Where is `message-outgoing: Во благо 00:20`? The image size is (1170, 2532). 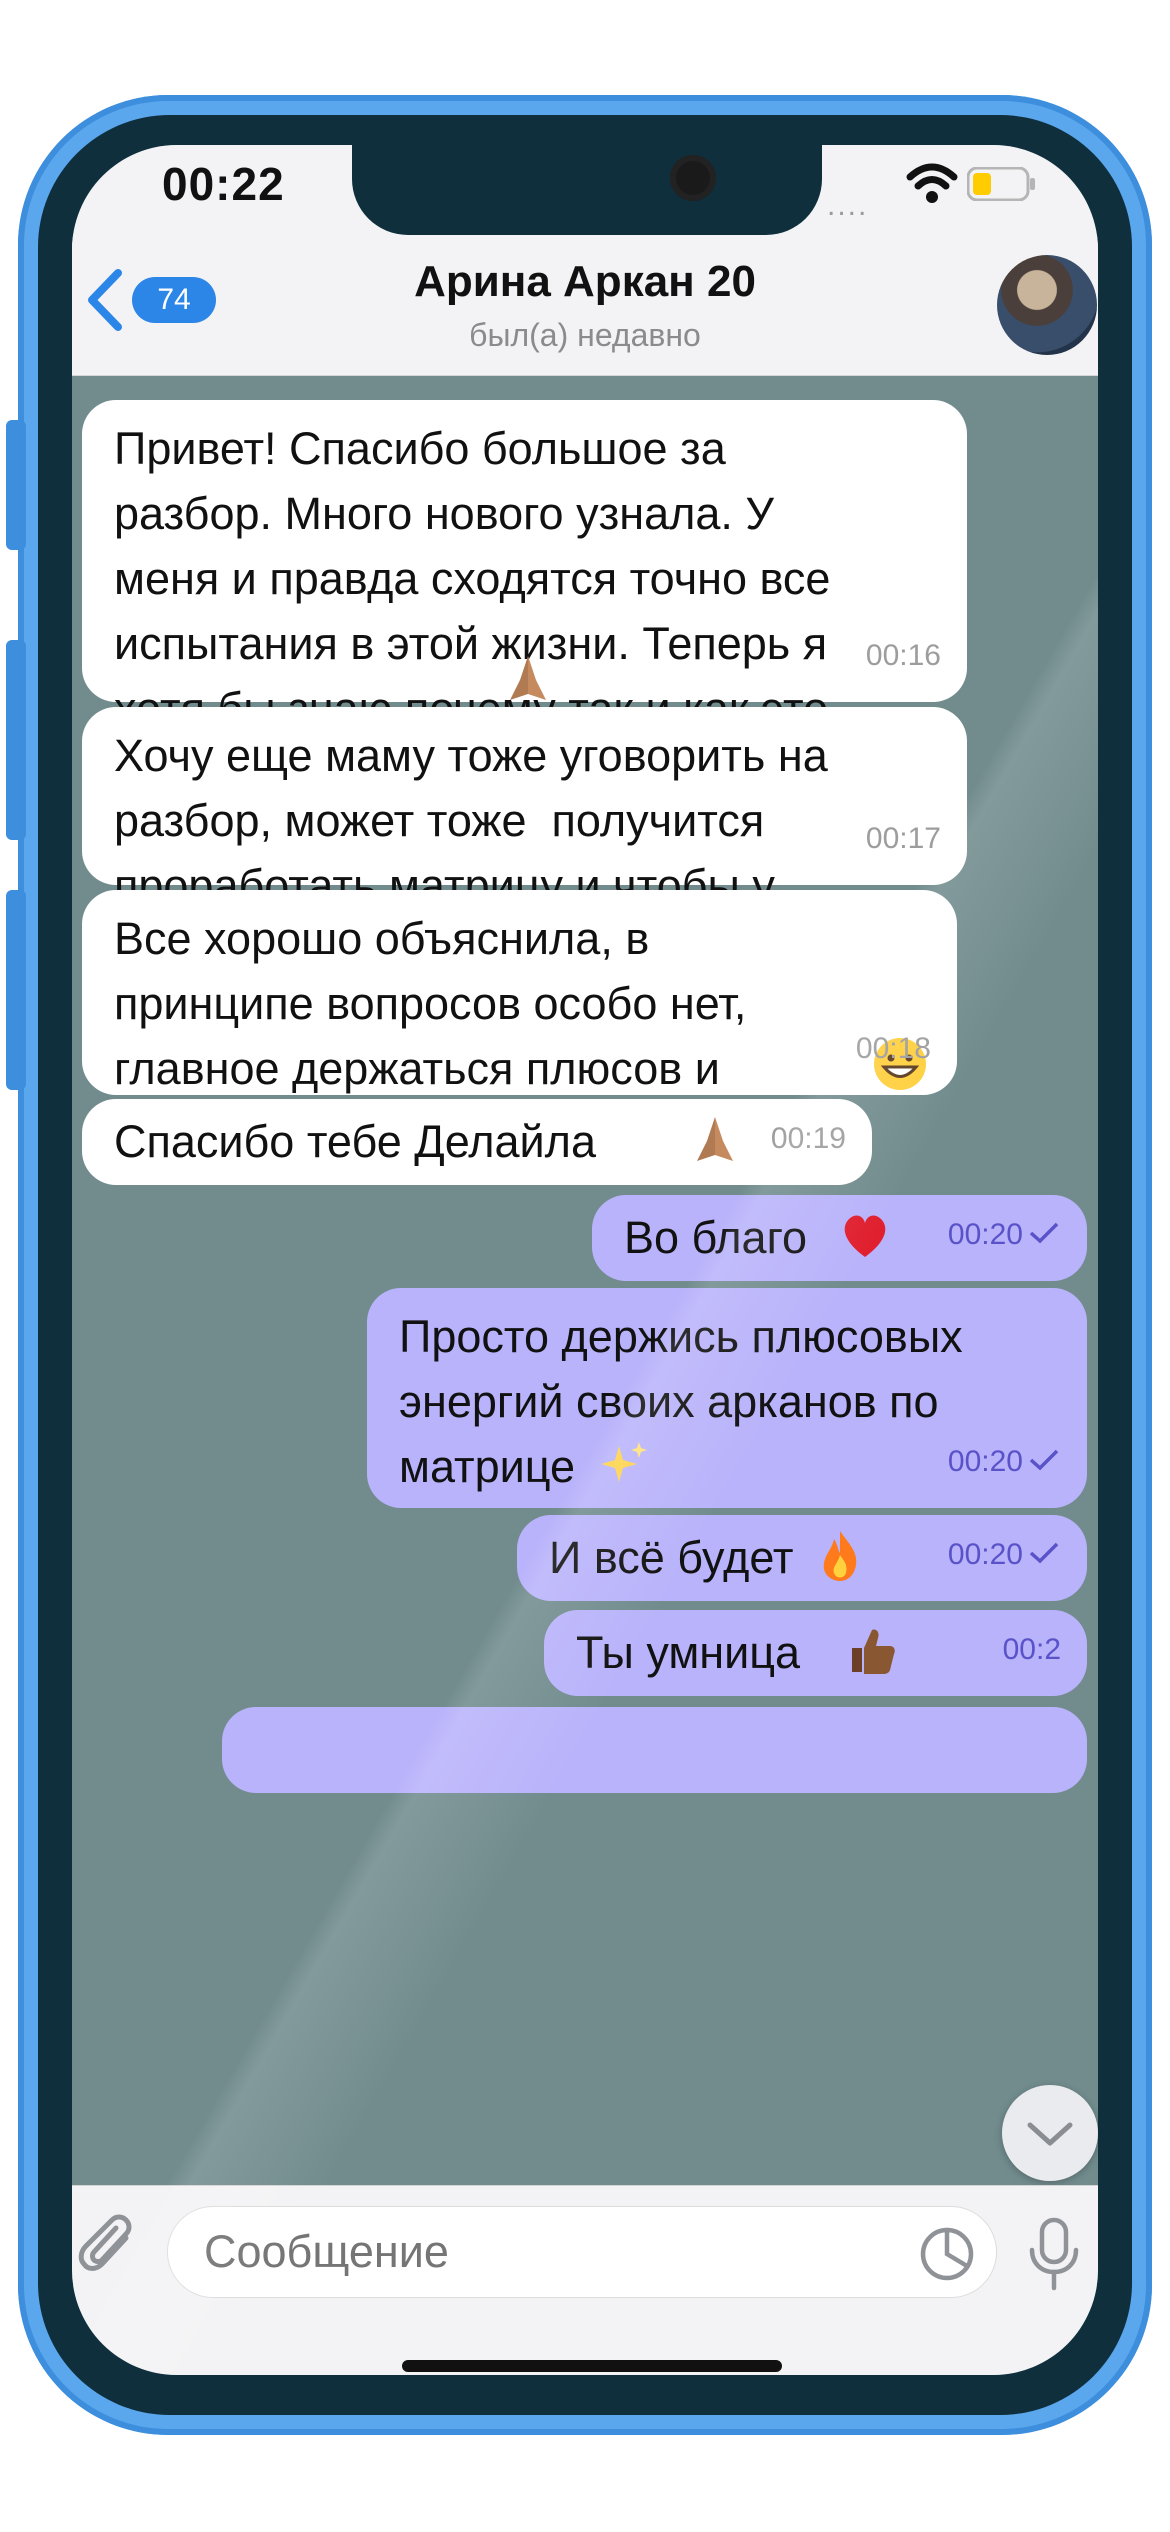
message-outgoing: Во благо 00:20 is located at coordinates (839, 1238).